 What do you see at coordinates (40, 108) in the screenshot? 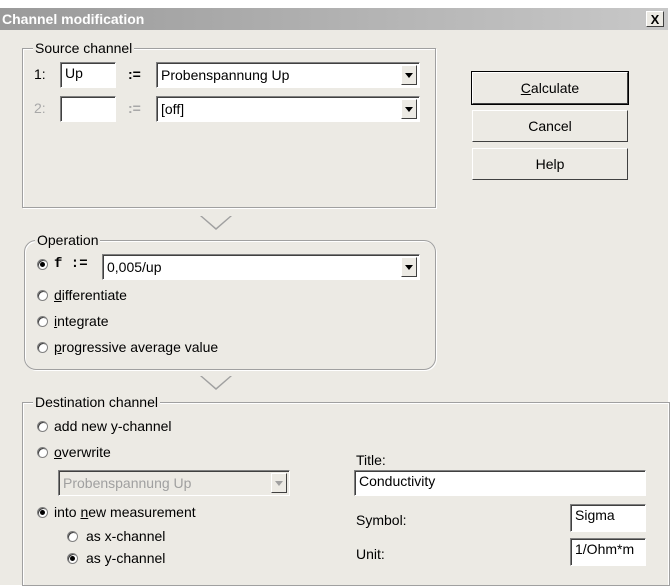
I see `source-row2-number: 2:` at bounding box center [40, 108].